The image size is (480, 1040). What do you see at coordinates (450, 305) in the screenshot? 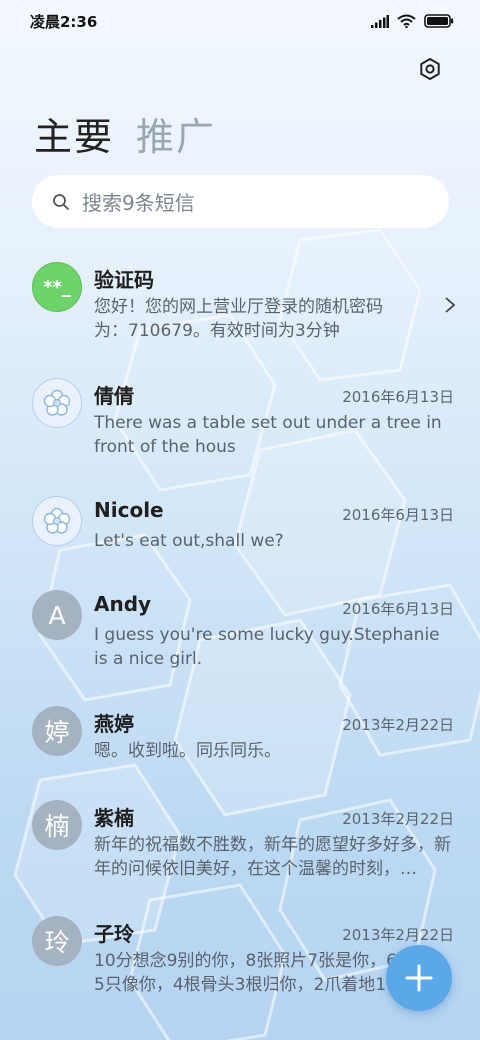
I see `chevron-right-icon` at bounding box center [450, 305].